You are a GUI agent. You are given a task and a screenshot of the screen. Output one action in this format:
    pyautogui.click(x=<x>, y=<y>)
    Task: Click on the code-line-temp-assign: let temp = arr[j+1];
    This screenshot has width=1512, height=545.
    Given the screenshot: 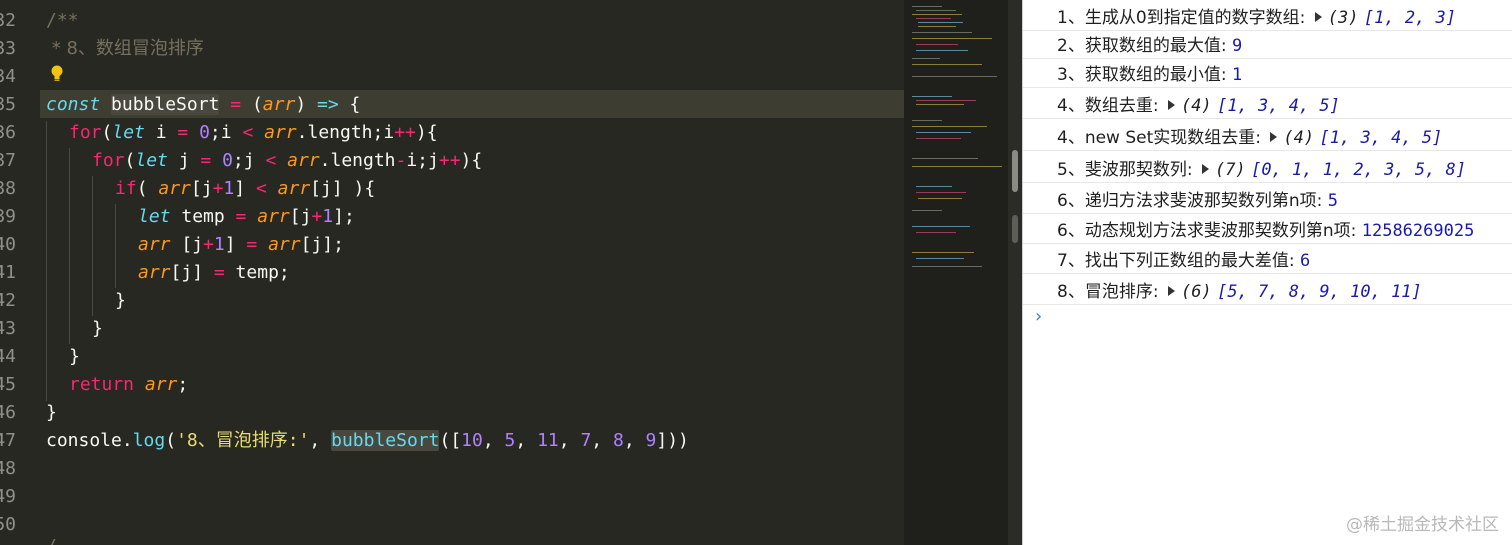 What is the action you would take?
    pyautogui.click(x=246, y=216)
    